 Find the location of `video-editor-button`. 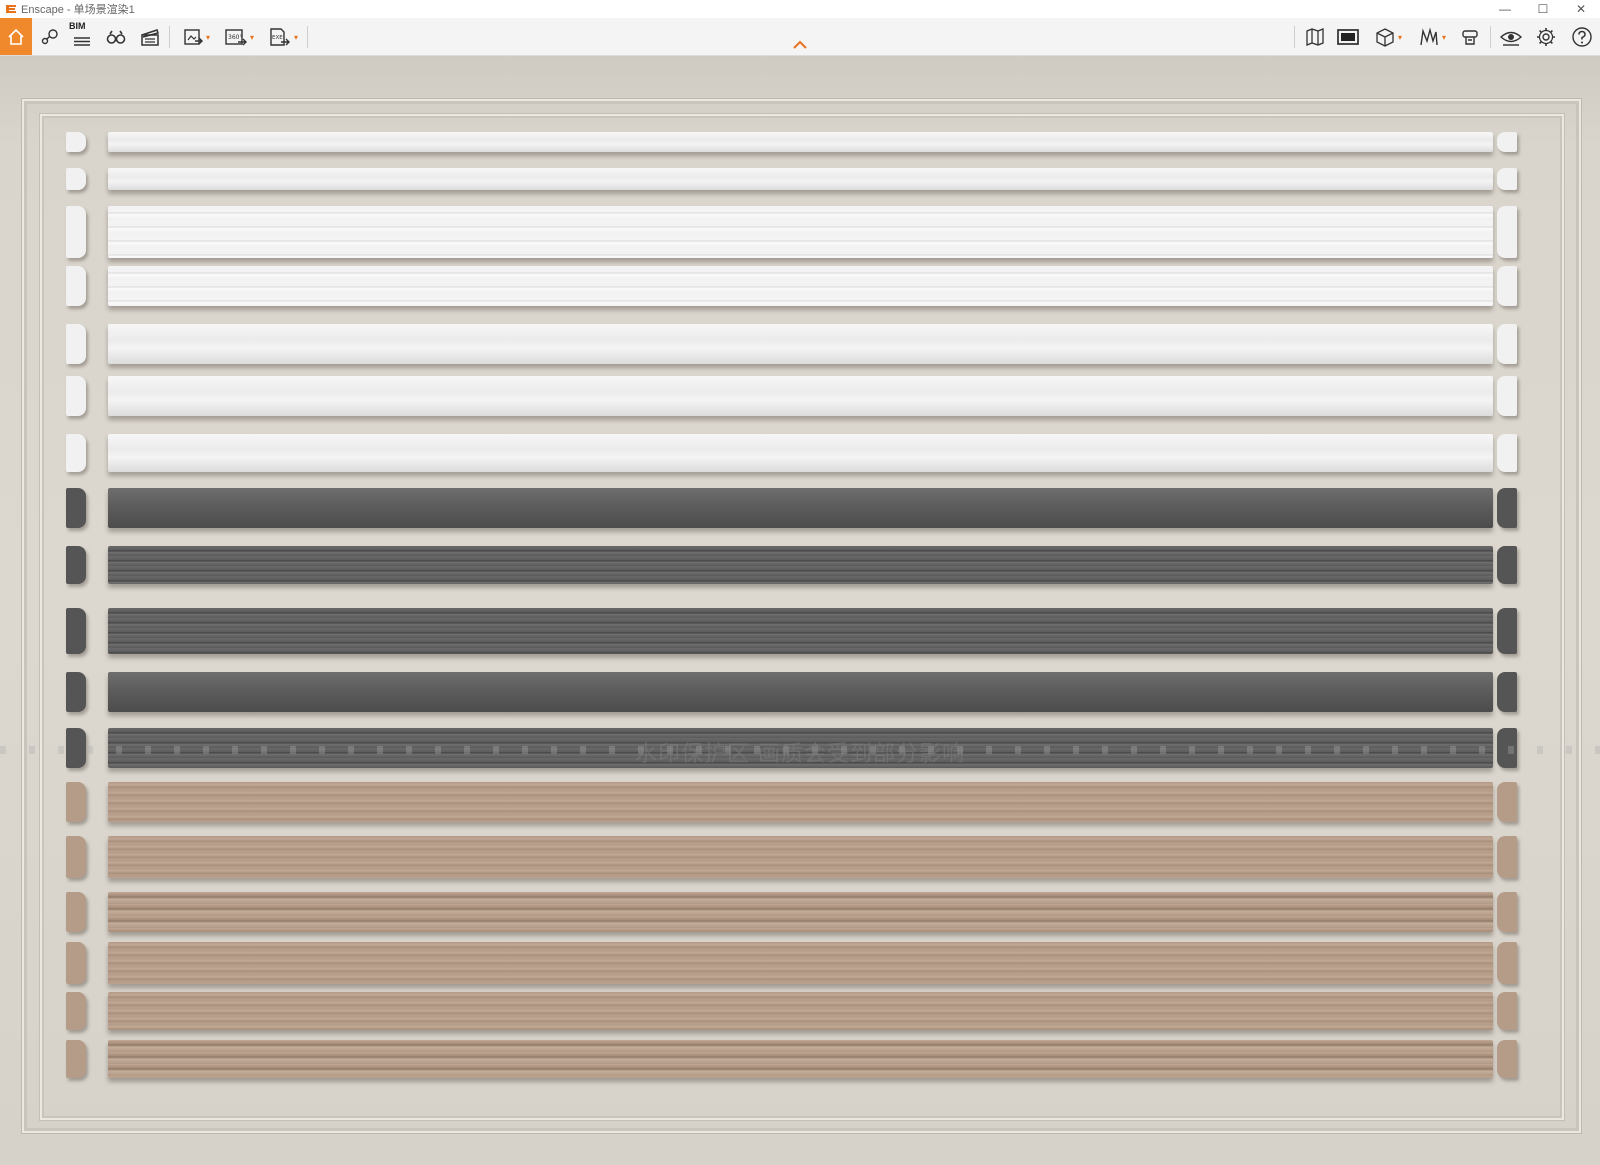

video-editor-button is located at coordinates (150, 37).